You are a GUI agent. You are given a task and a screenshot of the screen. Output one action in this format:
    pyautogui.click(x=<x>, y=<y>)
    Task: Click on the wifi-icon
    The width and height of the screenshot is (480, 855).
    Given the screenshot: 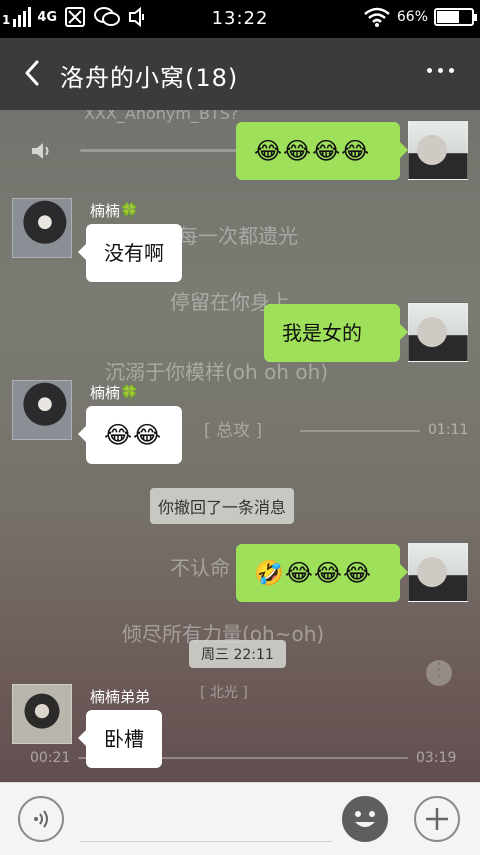 What is the action you would take?
    pyautogui.click(x=377, y=17)
    